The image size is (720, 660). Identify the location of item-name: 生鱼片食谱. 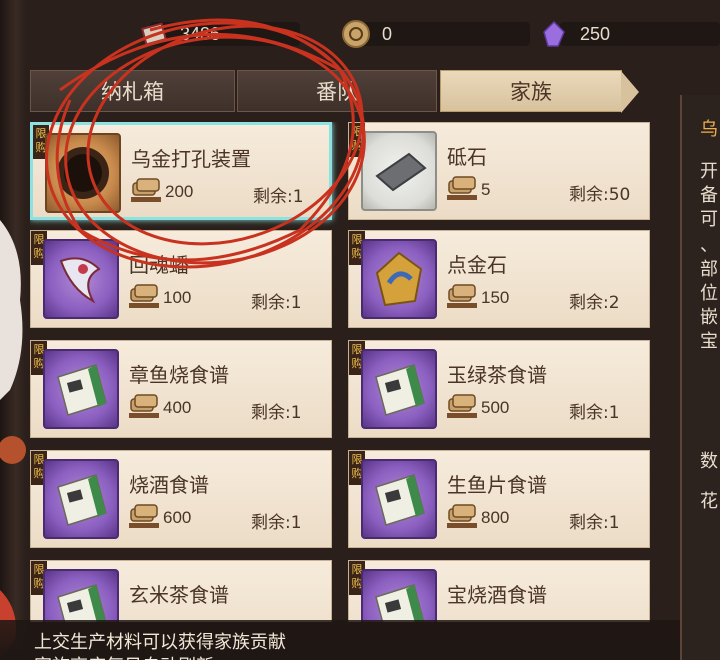
(497, 485).